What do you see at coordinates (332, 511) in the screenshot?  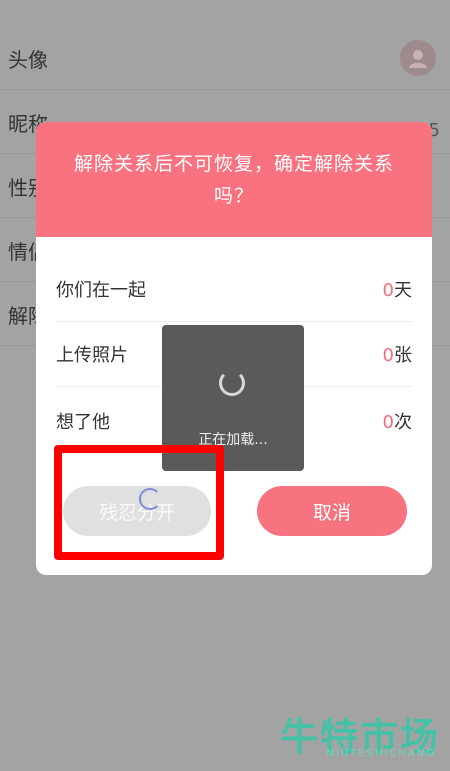 I see `cancel-button: 取消` at bounding box center [332, 511].